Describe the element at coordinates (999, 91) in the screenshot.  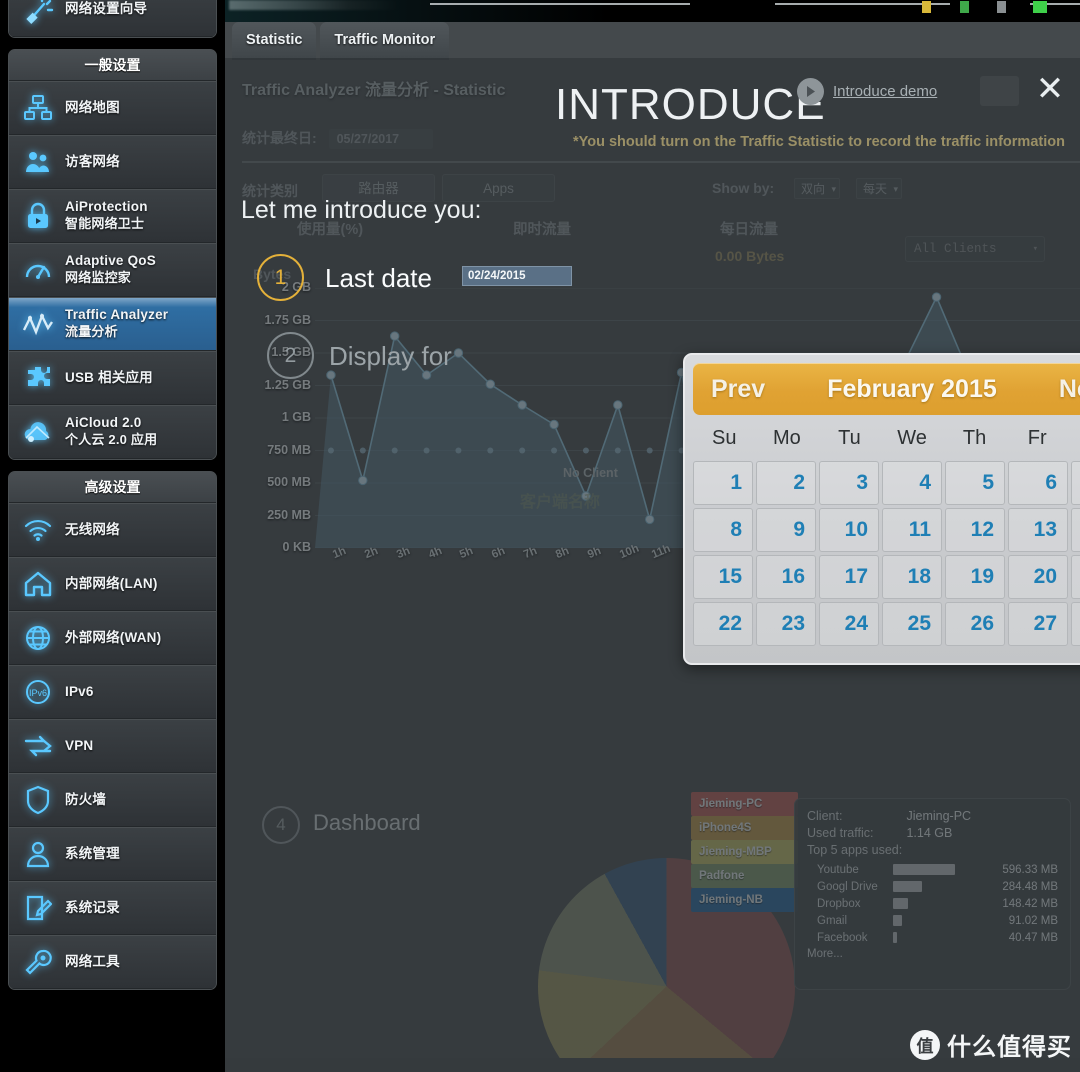
I see `introduce-placeholder-box` at that location.